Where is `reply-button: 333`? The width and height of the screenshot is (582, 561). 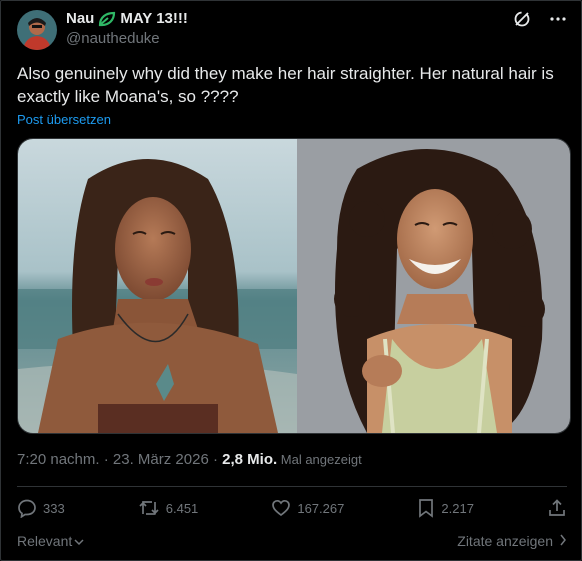
reply-button: 333 is located at coordinates (41, 508).